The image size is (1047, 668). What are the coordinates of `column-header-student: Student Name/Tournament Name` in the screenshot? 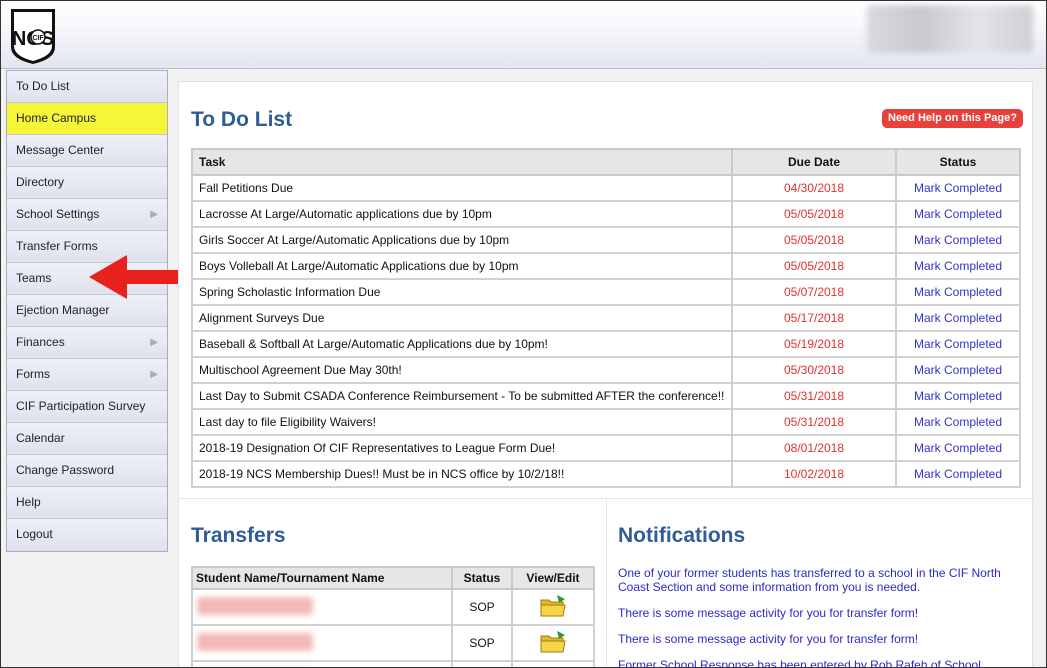 It's located at (322, 578).